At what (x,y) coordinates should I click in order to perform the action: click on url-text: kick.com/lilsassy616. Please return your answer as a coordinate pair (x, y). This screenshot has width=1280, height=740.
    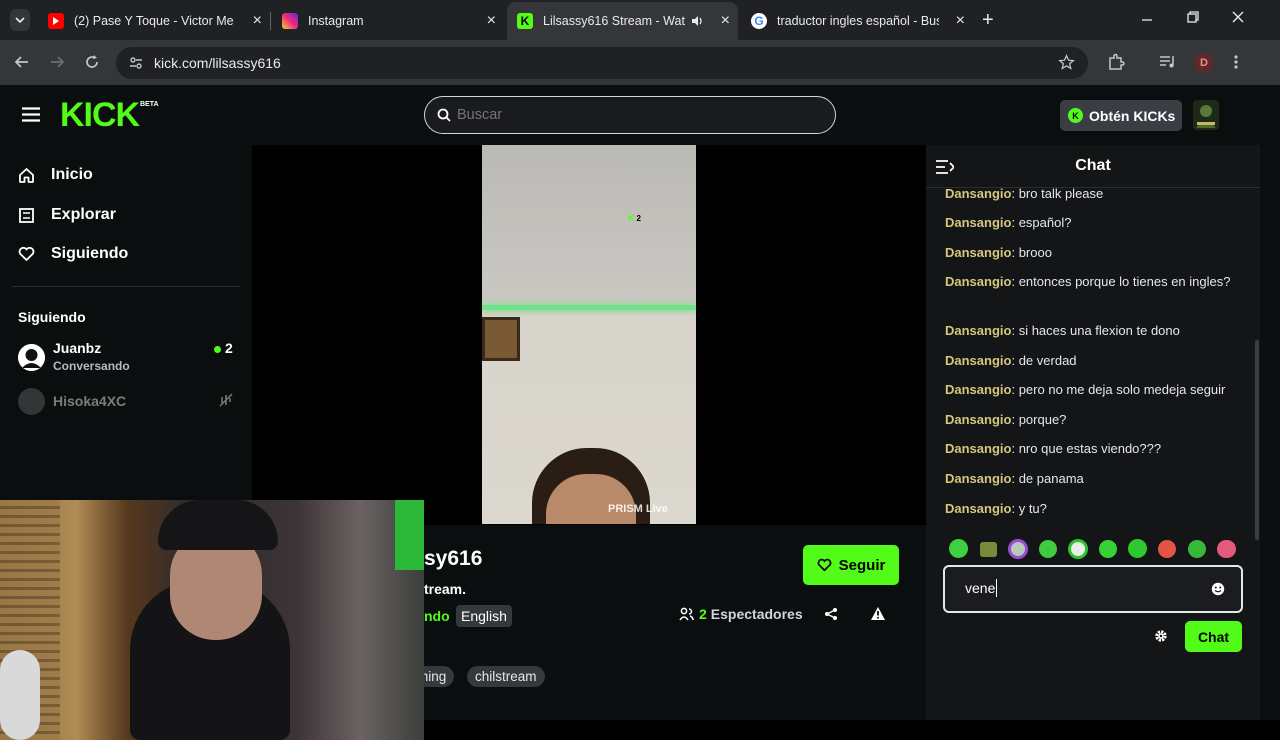
    Looking at the image, I should click on (217, 63).